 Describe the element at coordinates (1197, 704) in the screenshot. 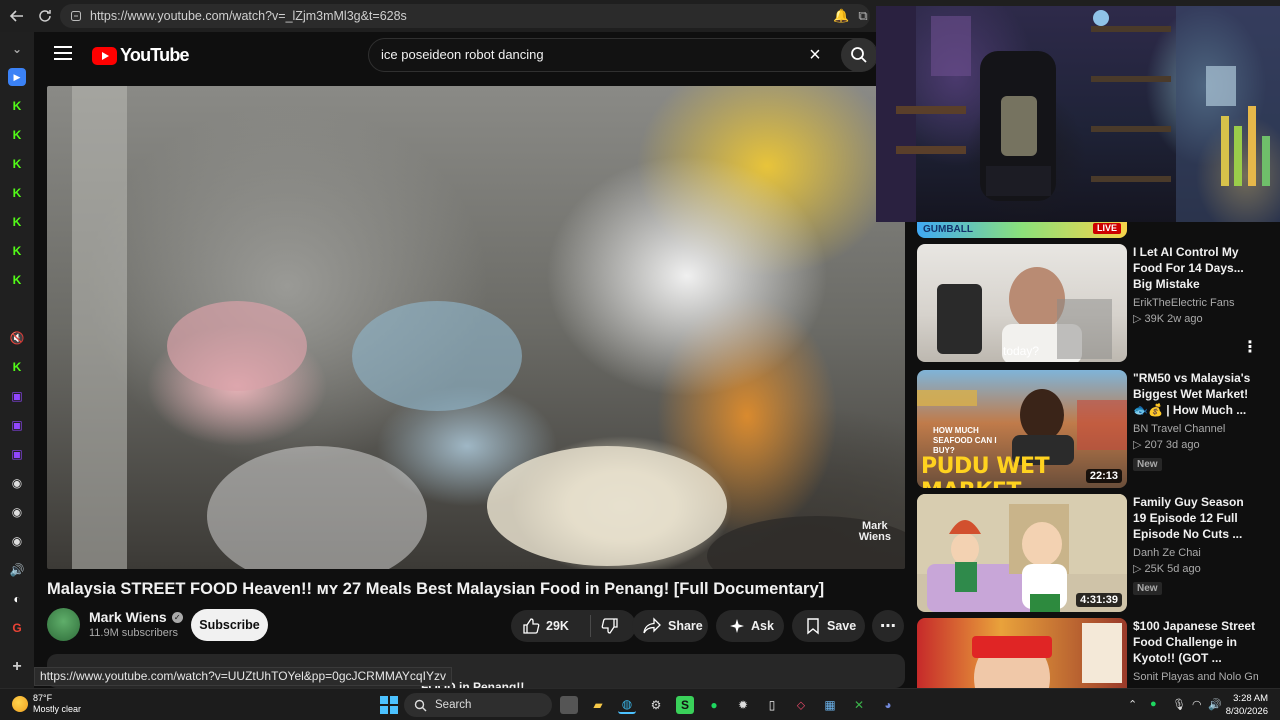

I see `wifi-icon: ◠` at that location.